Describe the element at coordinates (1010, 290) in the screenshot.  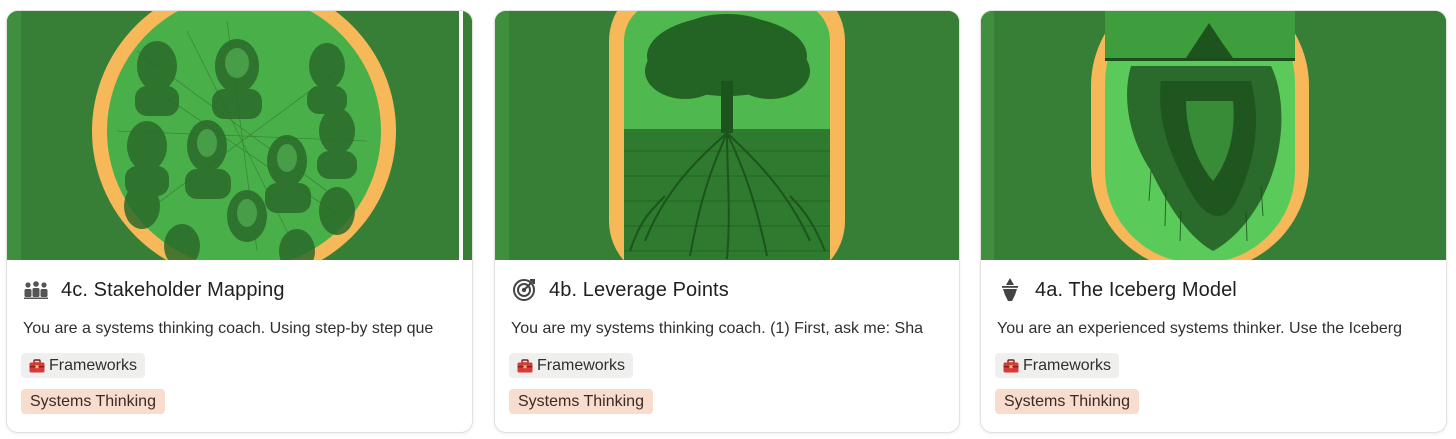
I see `iceberg-icon` at that location.